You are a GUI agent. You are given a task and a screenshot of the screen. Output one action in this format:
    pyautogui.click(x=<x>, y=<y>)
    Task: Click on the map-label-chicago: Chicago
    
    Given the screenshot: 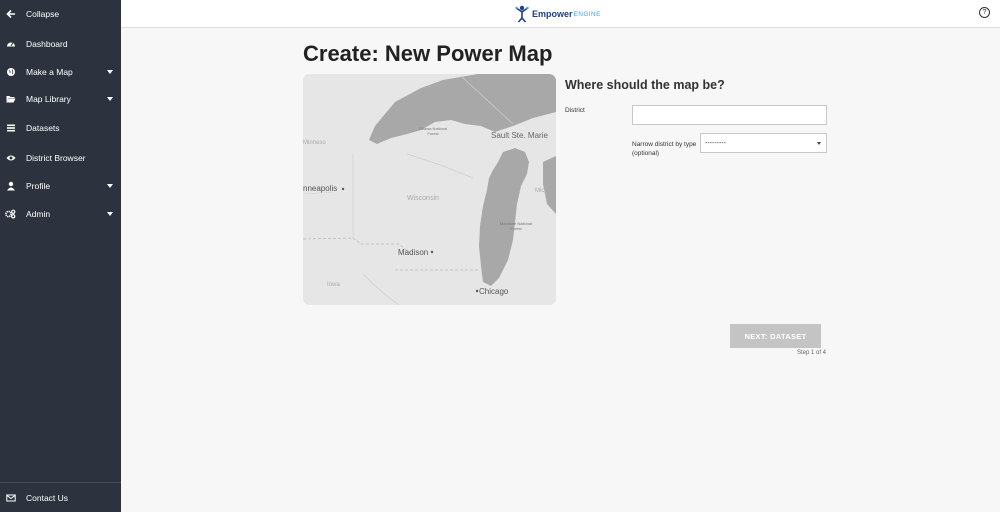 What is the action you would take?
    pyautogui.click(x=494, y=291)
    